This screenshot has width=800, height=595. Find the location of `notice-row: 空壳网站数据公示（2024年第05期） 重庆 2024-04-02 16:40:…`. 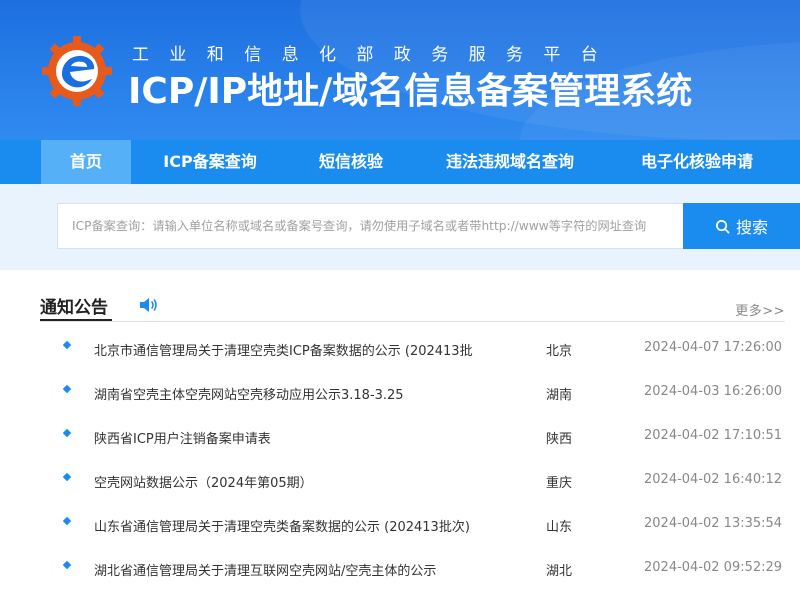

notice-row: 空壳网站数据公示（2024年第05期） 重庆 2024-04-02 16:40:… is located at coordinates (400, 480).